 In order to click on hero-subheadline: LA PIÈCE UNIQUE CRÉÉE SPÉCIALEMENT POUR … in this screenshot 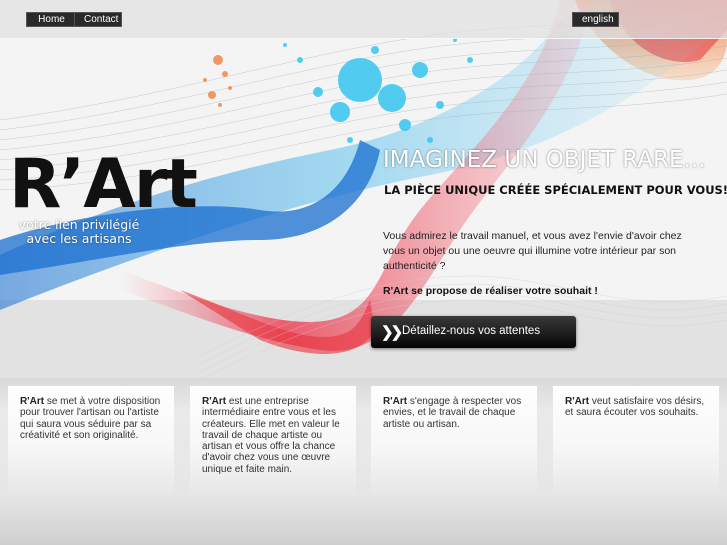, I will do `click(555, 190)`.